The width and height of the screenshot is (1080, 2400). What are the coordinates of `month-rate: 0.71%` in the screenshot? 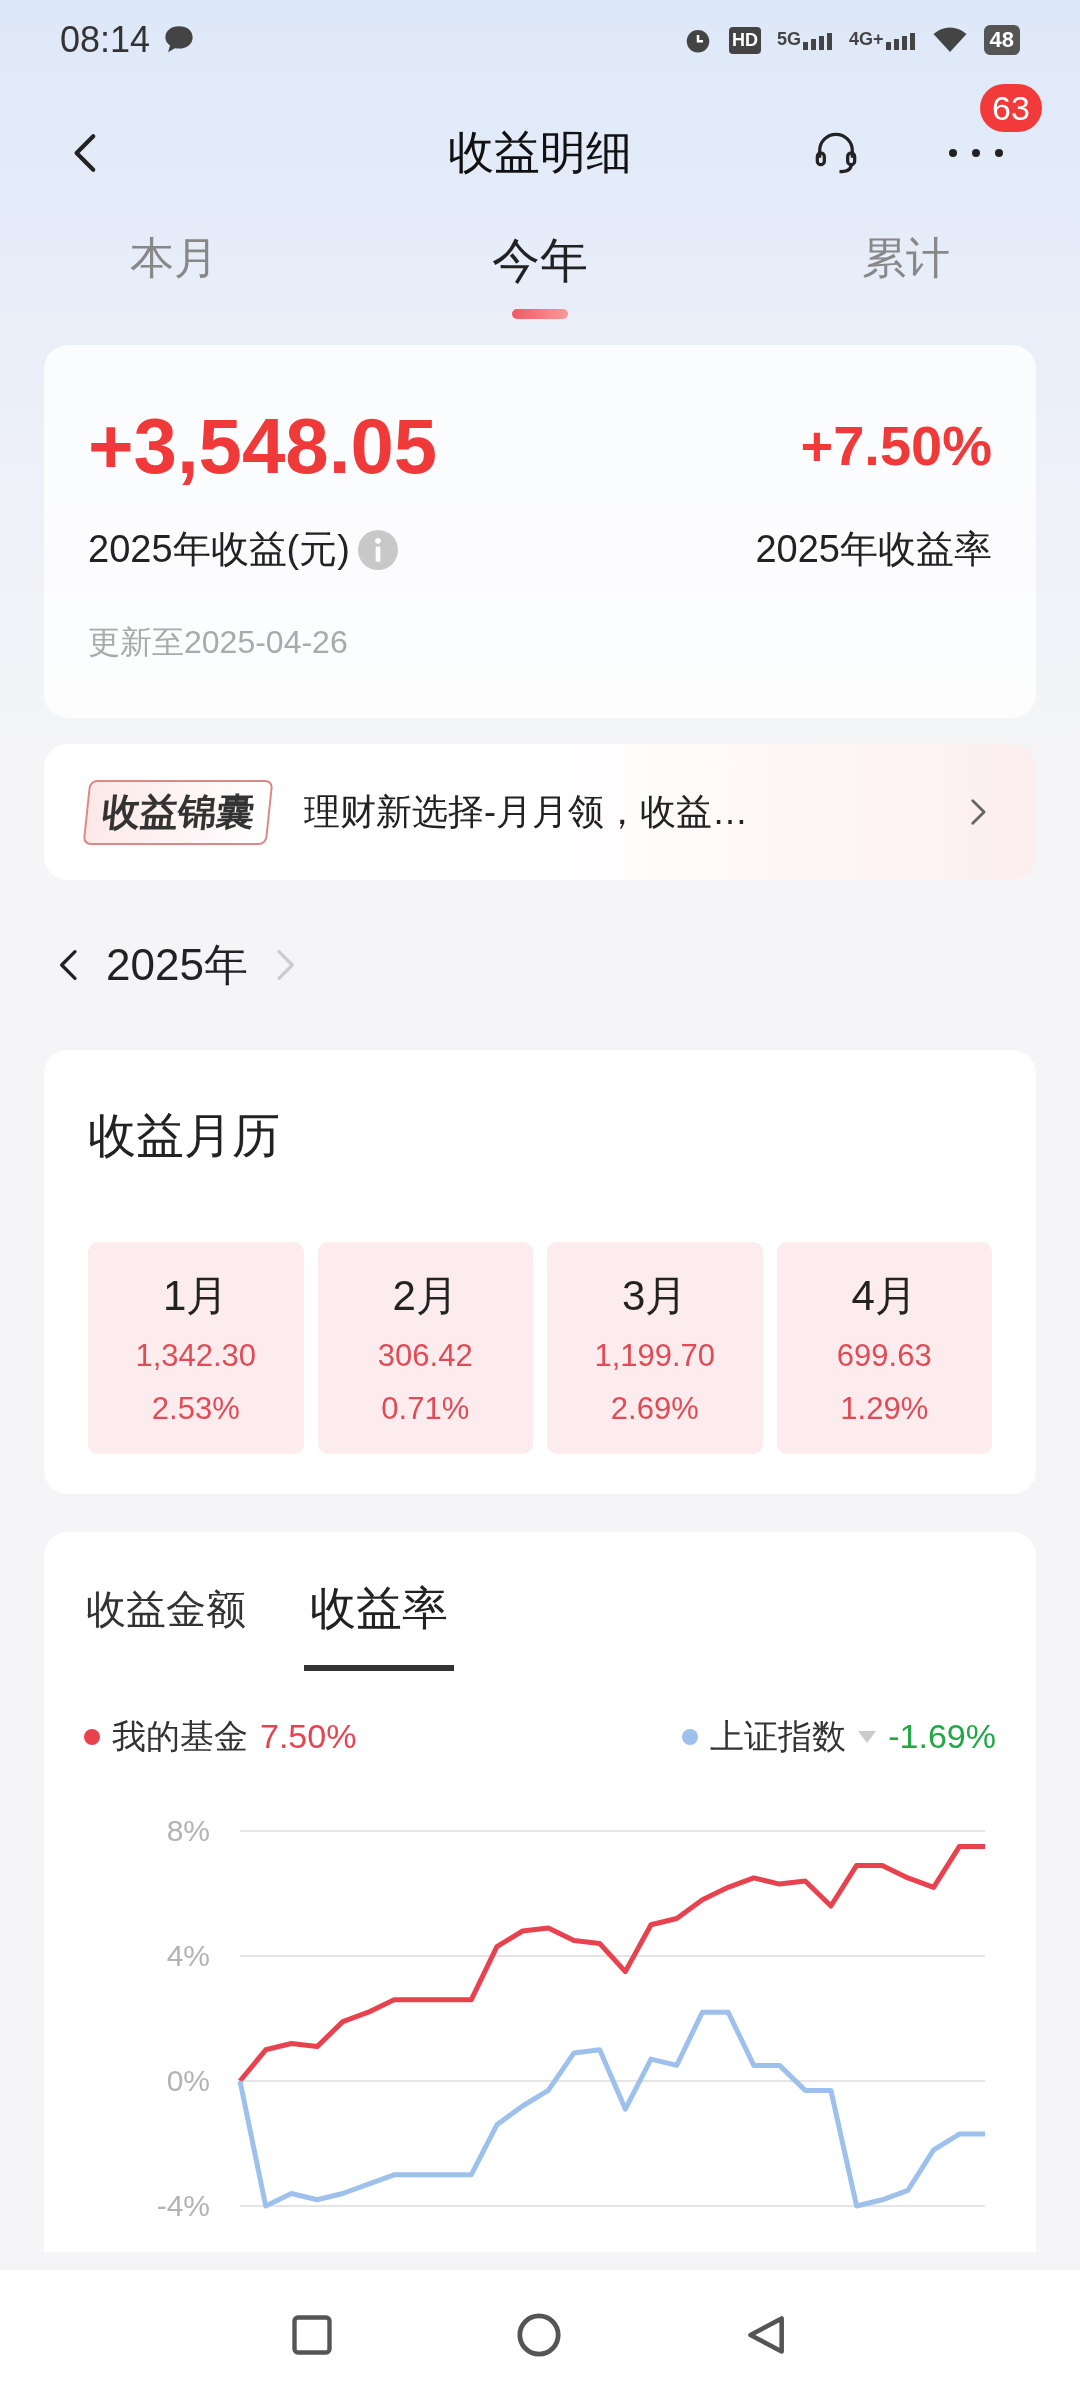 It's located at (425, 1408).